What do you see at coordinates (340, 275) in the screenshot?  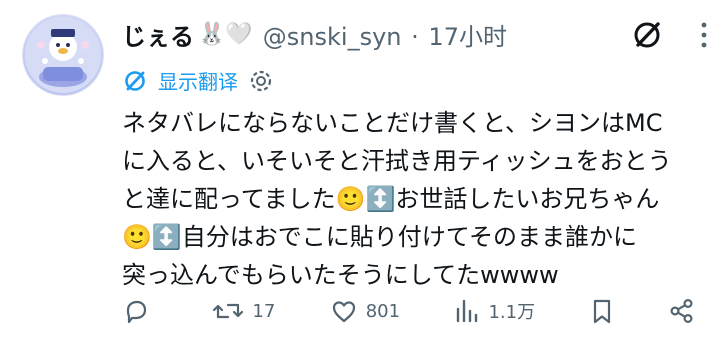 I see `tweet-text-line: 突っ込んでもらいたそうにしてたwwww` at bounding box center [340, 275].